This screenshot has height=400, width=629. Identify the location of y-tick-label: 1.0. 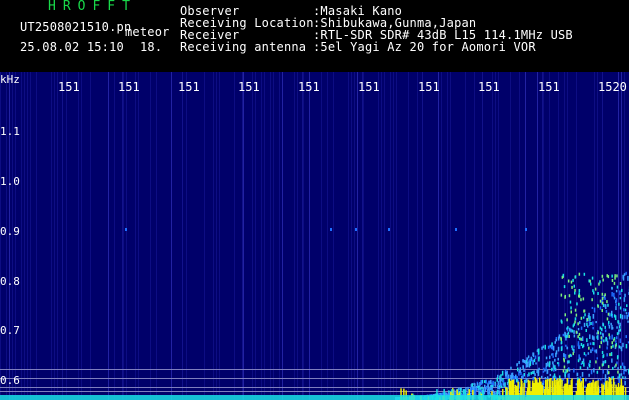
(10, 181).